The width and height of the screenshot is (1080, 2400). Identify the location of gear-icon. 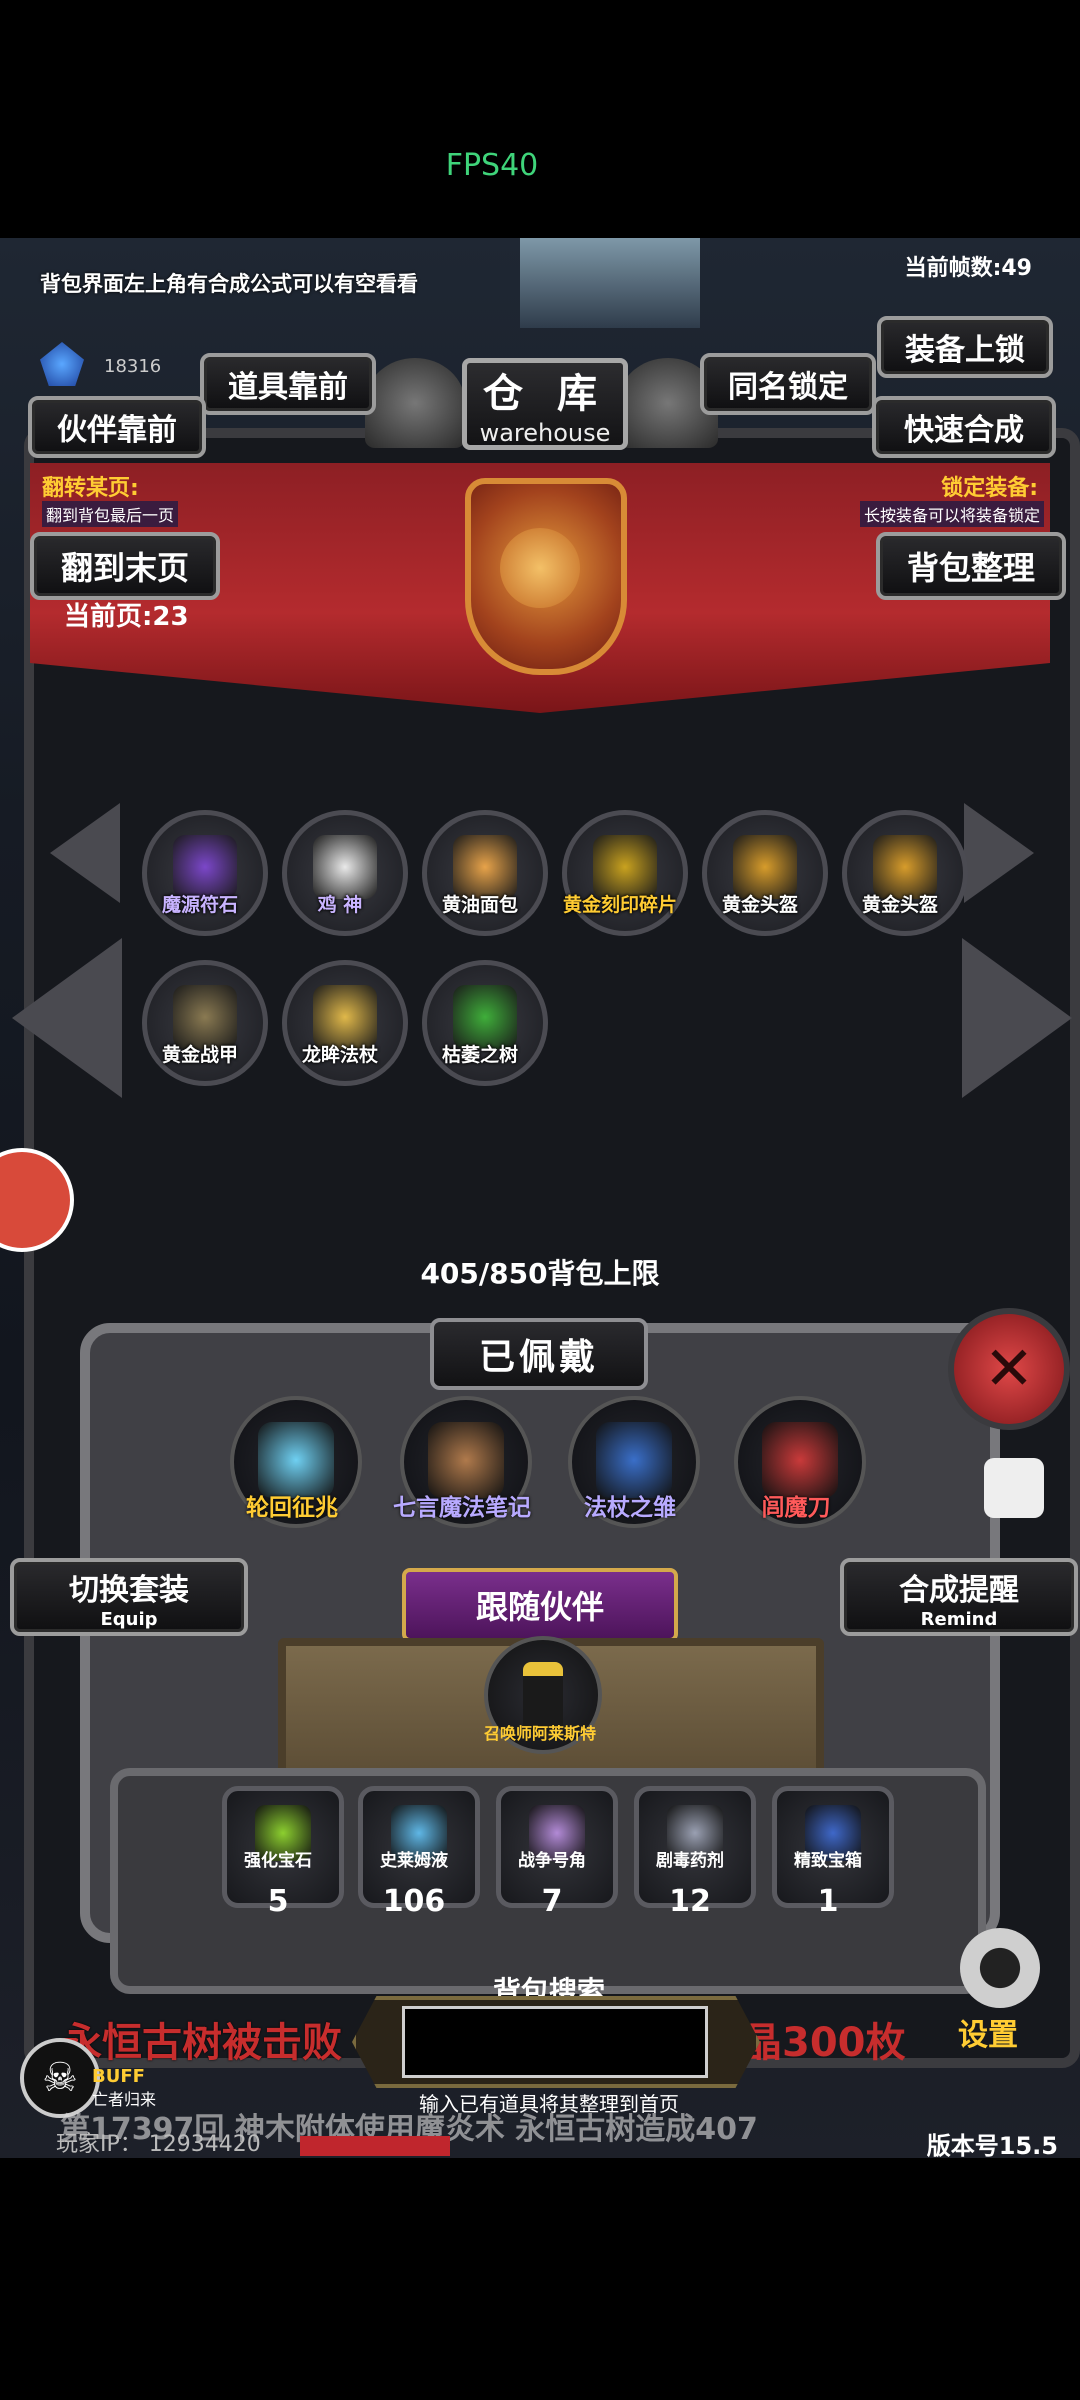
(1000, 1968).